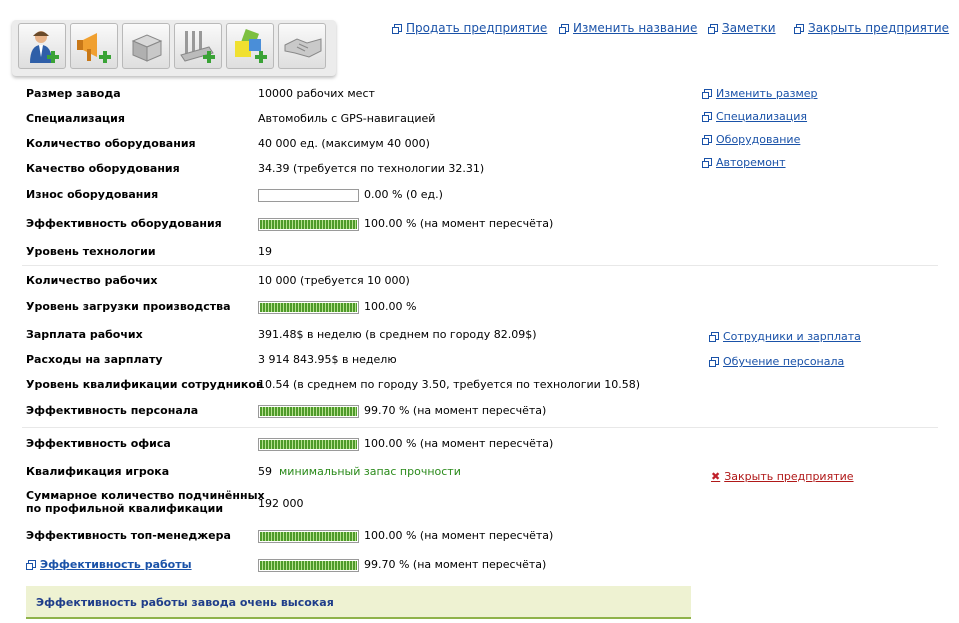 The image size is (959, 623). I want to click on equipment-count-label: Количество оборудования, so click(111, 143).